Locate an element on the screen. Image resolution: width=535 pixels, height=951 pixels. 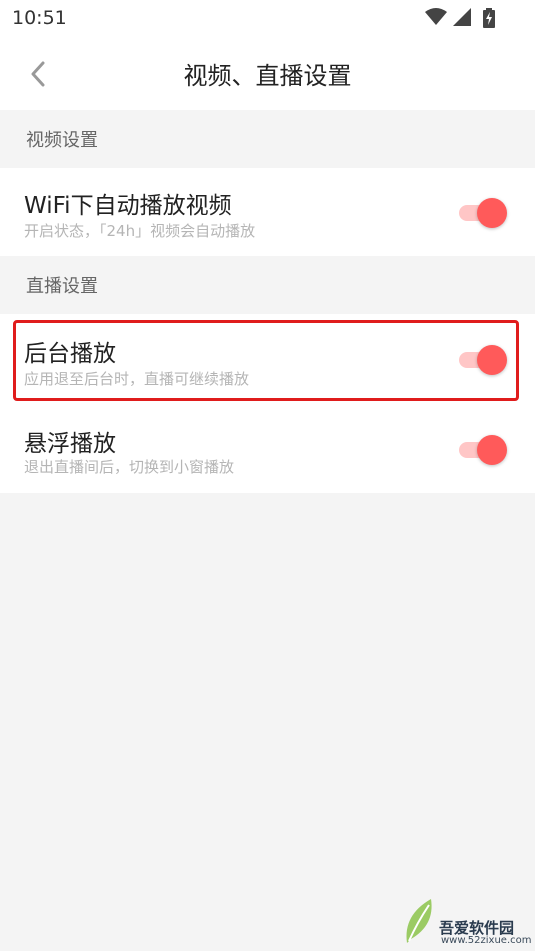
floating-playback-toggle is located at coordinates (482, 449).